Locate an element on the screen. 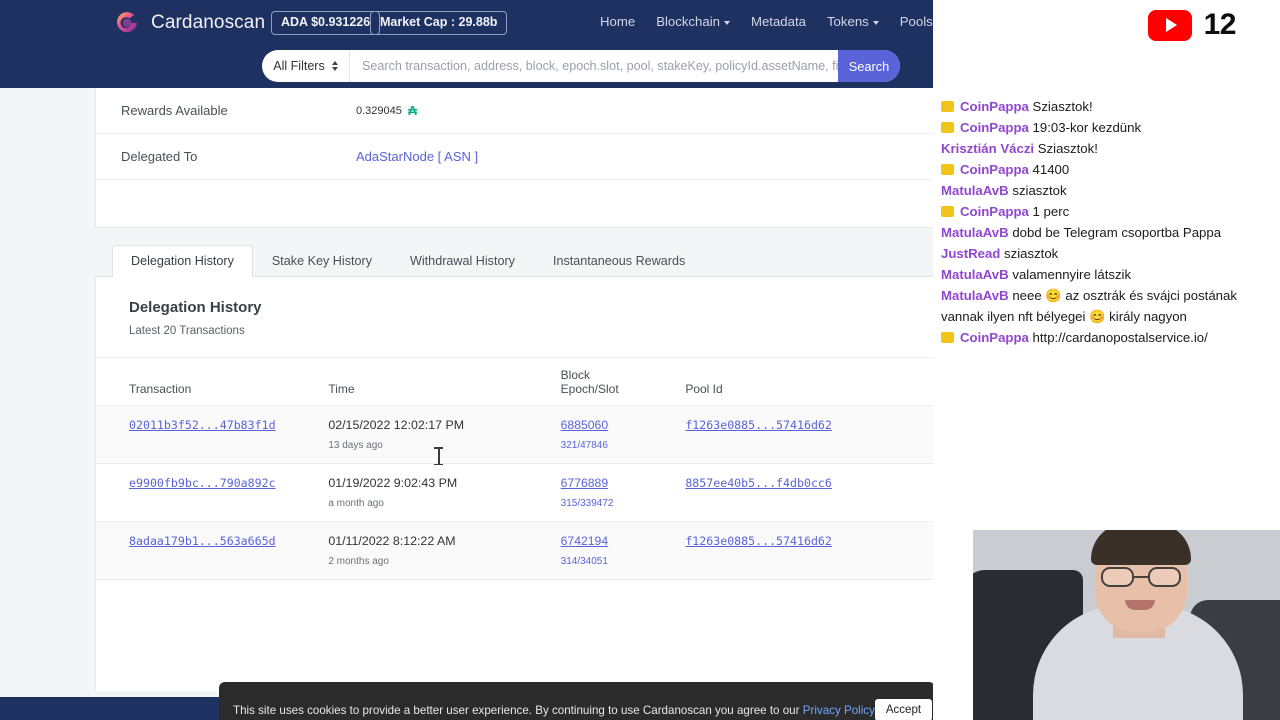 Image resolution: width=1280 pixels, height=720 pixels. tab-instantaneous-rewards: Instantaneous Rewards is located at coordinates (619, 261).